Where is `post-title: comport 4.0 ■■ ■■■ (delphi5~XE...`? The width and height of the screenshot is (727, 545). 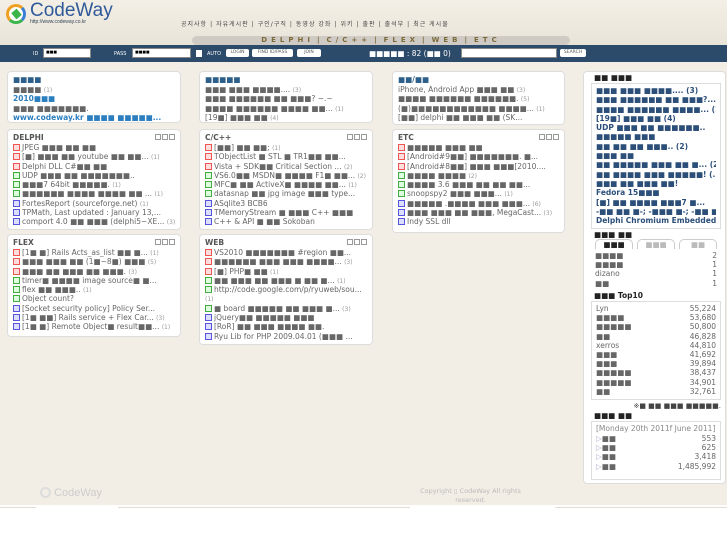
post-title: comport 4.0 ■■ ■■■ (delphi5~XE... is located at coordinates (93, 221).